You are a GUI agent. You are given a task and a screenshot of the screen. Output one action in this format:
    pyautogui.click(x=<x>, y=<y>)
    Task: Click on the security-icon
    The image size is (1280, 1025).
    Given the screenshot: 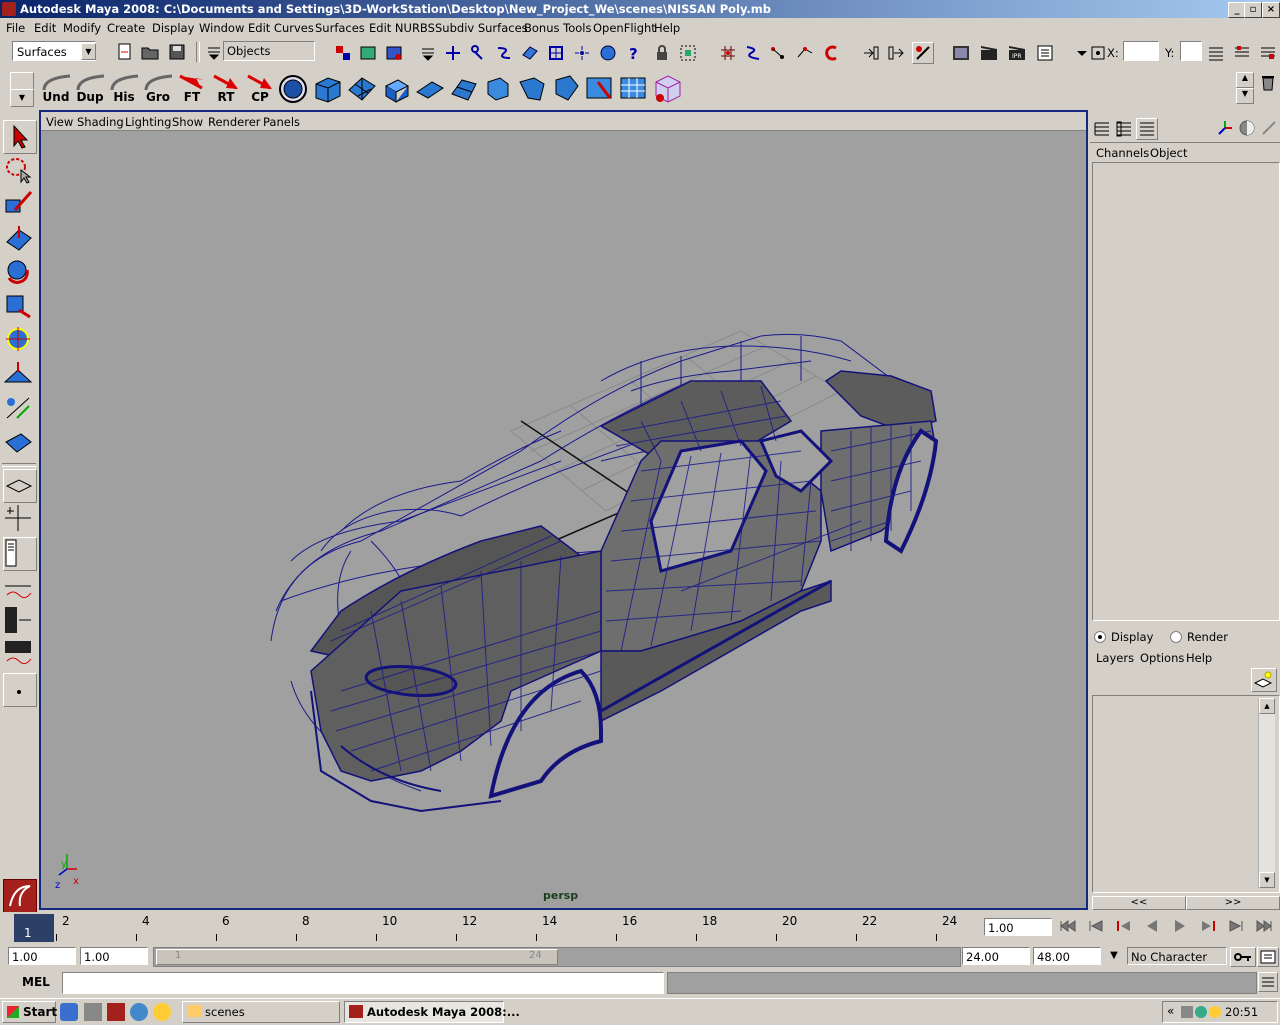 What is the action you would take?
    pyautogui.click(x=1215, y=1012)
    